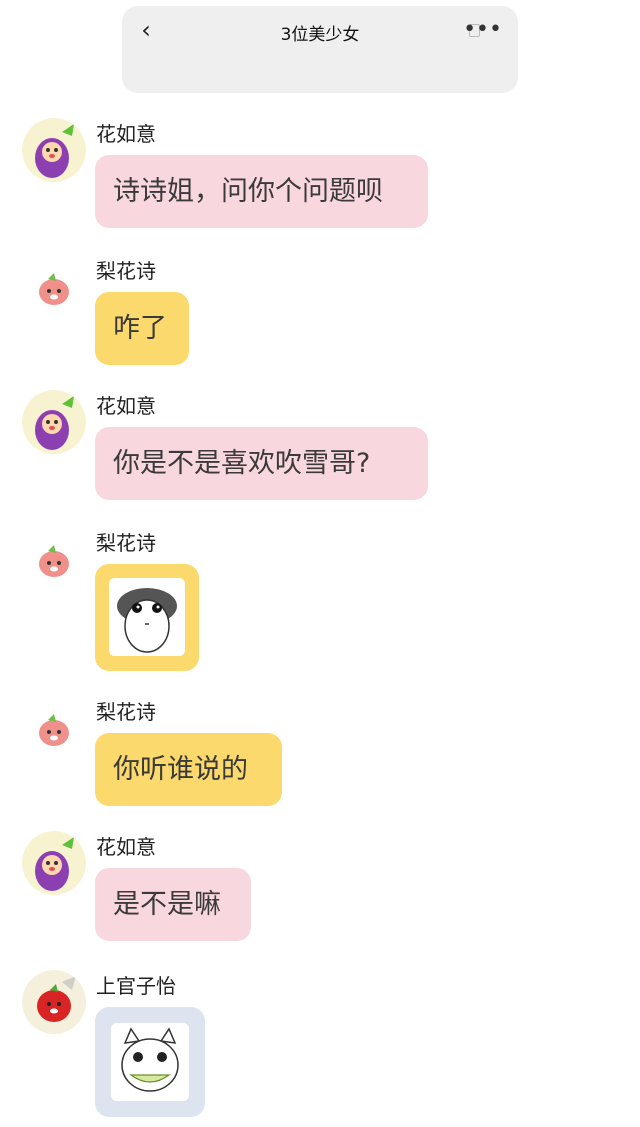 Image resolution: width=640 pixels, height=1127 pixels. Describe the element at coordinates (261, 463) in the screenshot. I see `message-bubble: 你是不是喜欢吹雪哥?` at that location.